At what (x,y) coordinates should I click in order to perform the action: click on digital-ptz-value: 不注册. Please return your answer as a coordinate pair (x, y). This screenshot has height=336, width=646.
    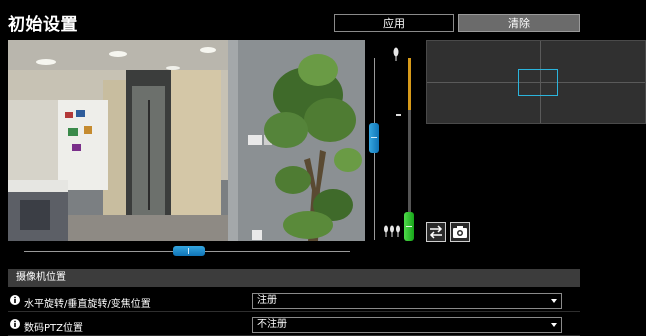
    Looking at the image, I should click on (272, 324).